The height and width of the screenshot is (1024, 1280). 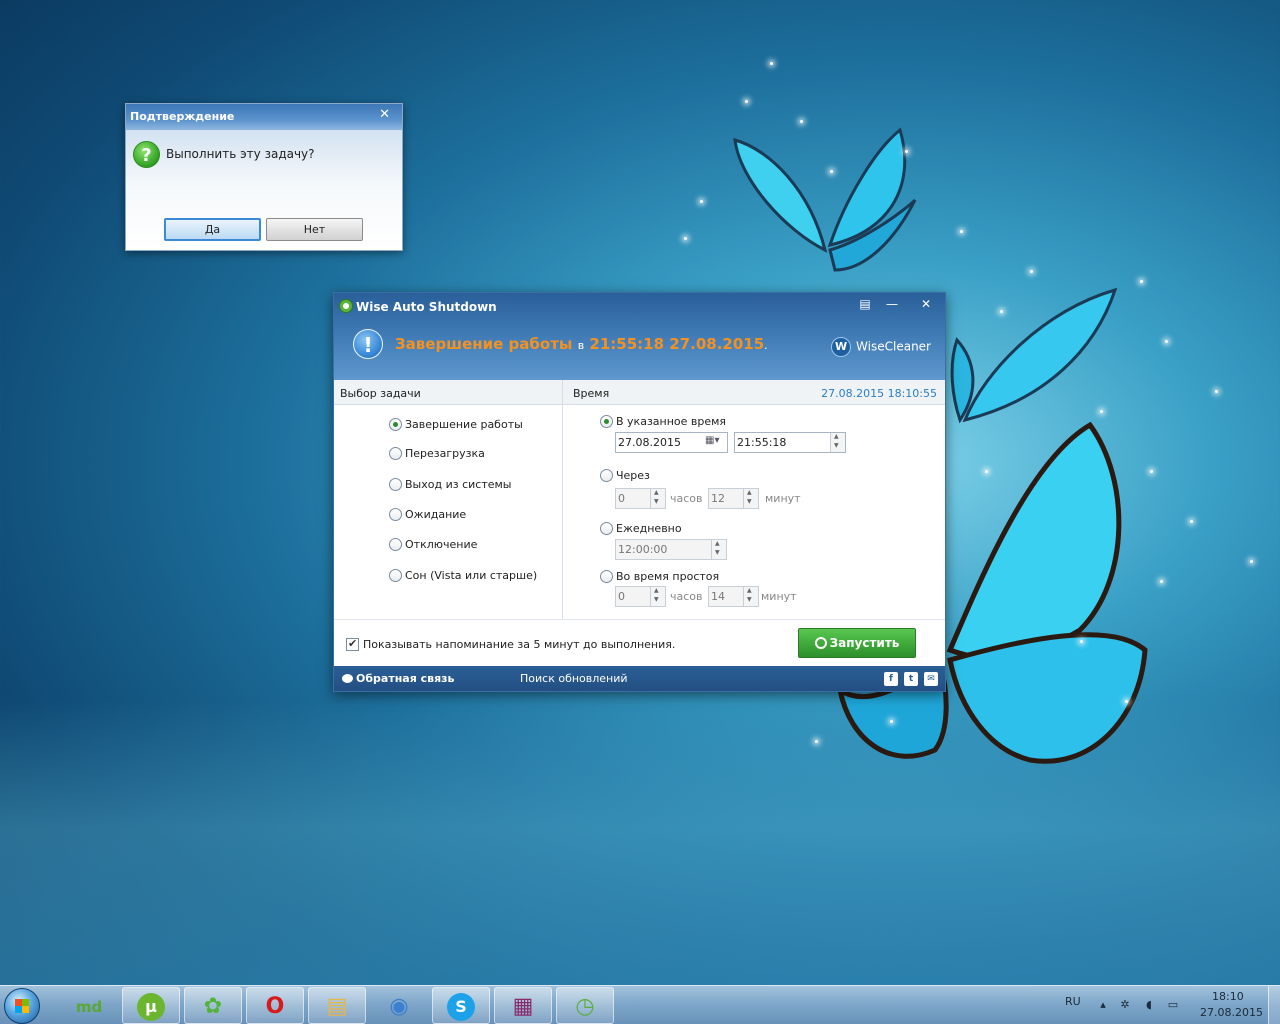 I want to click on date-picker: 27.08.2015 ▦▾, so click(x=671, y=442).